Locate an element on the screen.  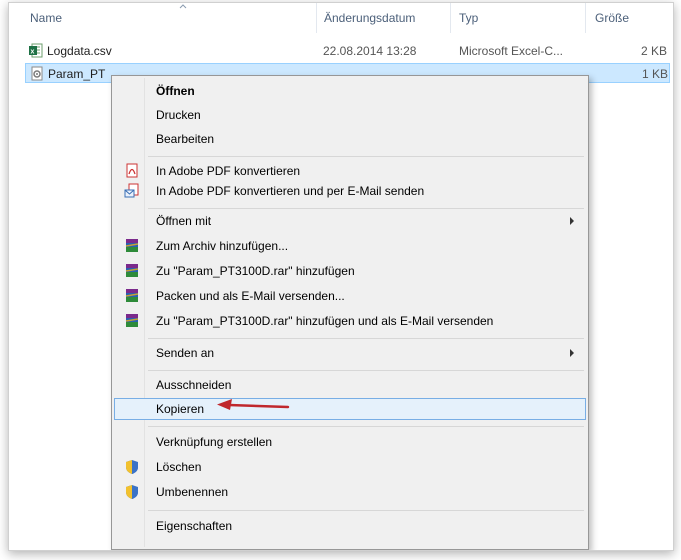
column-type: Typ is located at coordinates (468, 18).